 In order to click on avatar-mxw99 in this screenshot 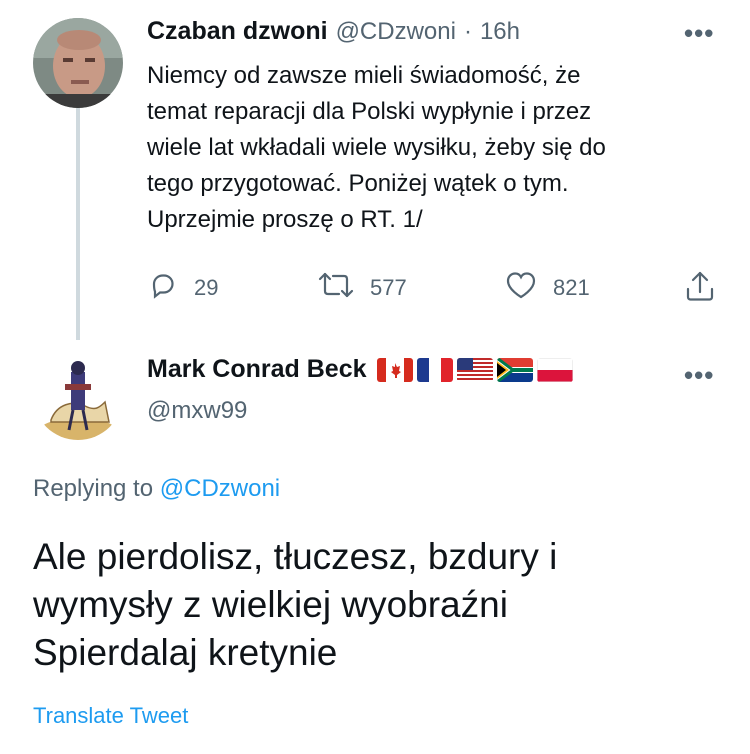, I will do `click(78, 395)`.